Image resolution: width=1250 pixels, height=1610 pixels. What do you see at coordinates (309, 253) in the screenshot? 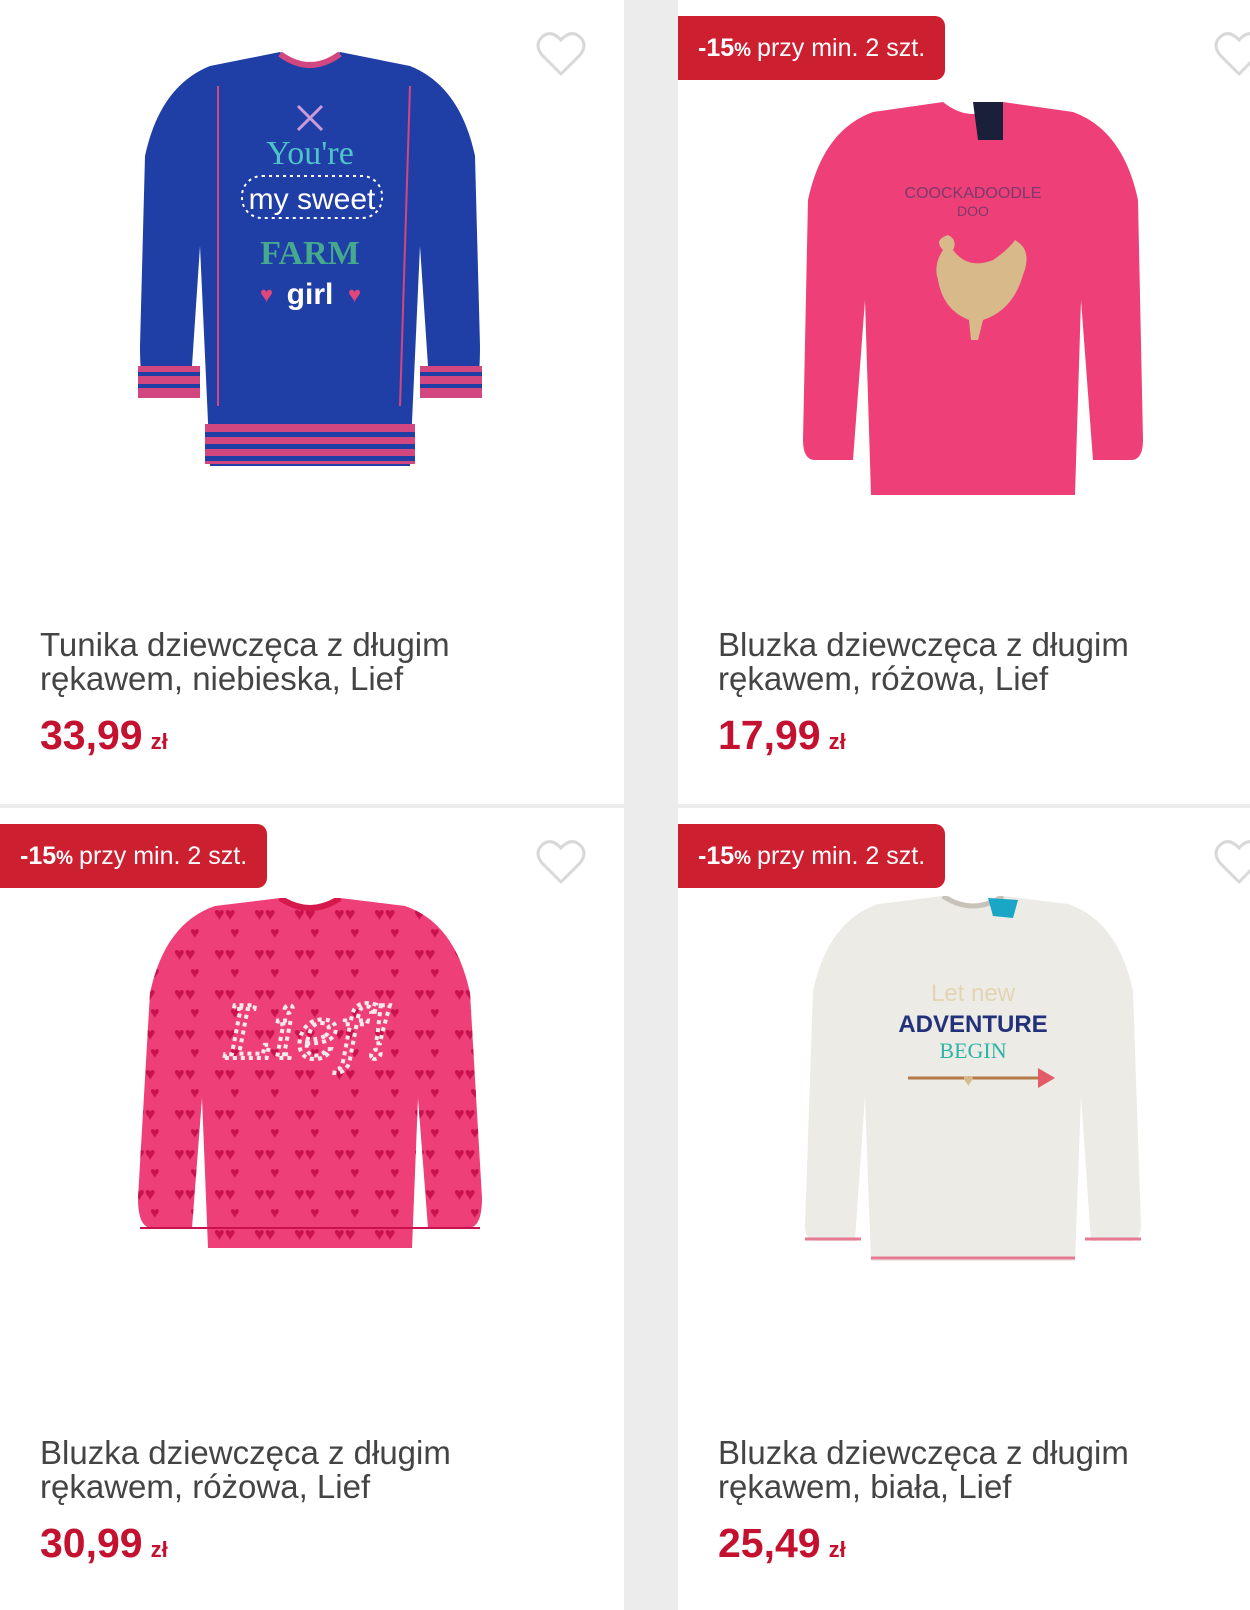
I see `print-text: FARM` at bounding box center [309, 253].